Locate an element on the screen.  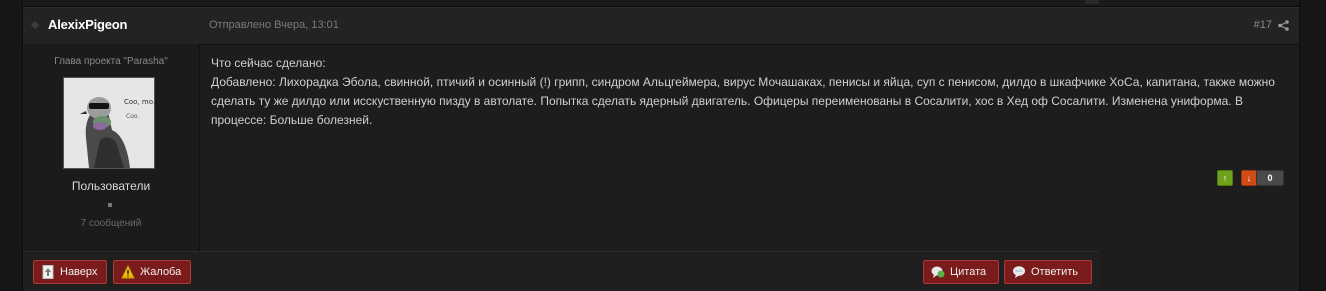
arrow-down-icon: ↓ is located at coordinates (1249, 178).